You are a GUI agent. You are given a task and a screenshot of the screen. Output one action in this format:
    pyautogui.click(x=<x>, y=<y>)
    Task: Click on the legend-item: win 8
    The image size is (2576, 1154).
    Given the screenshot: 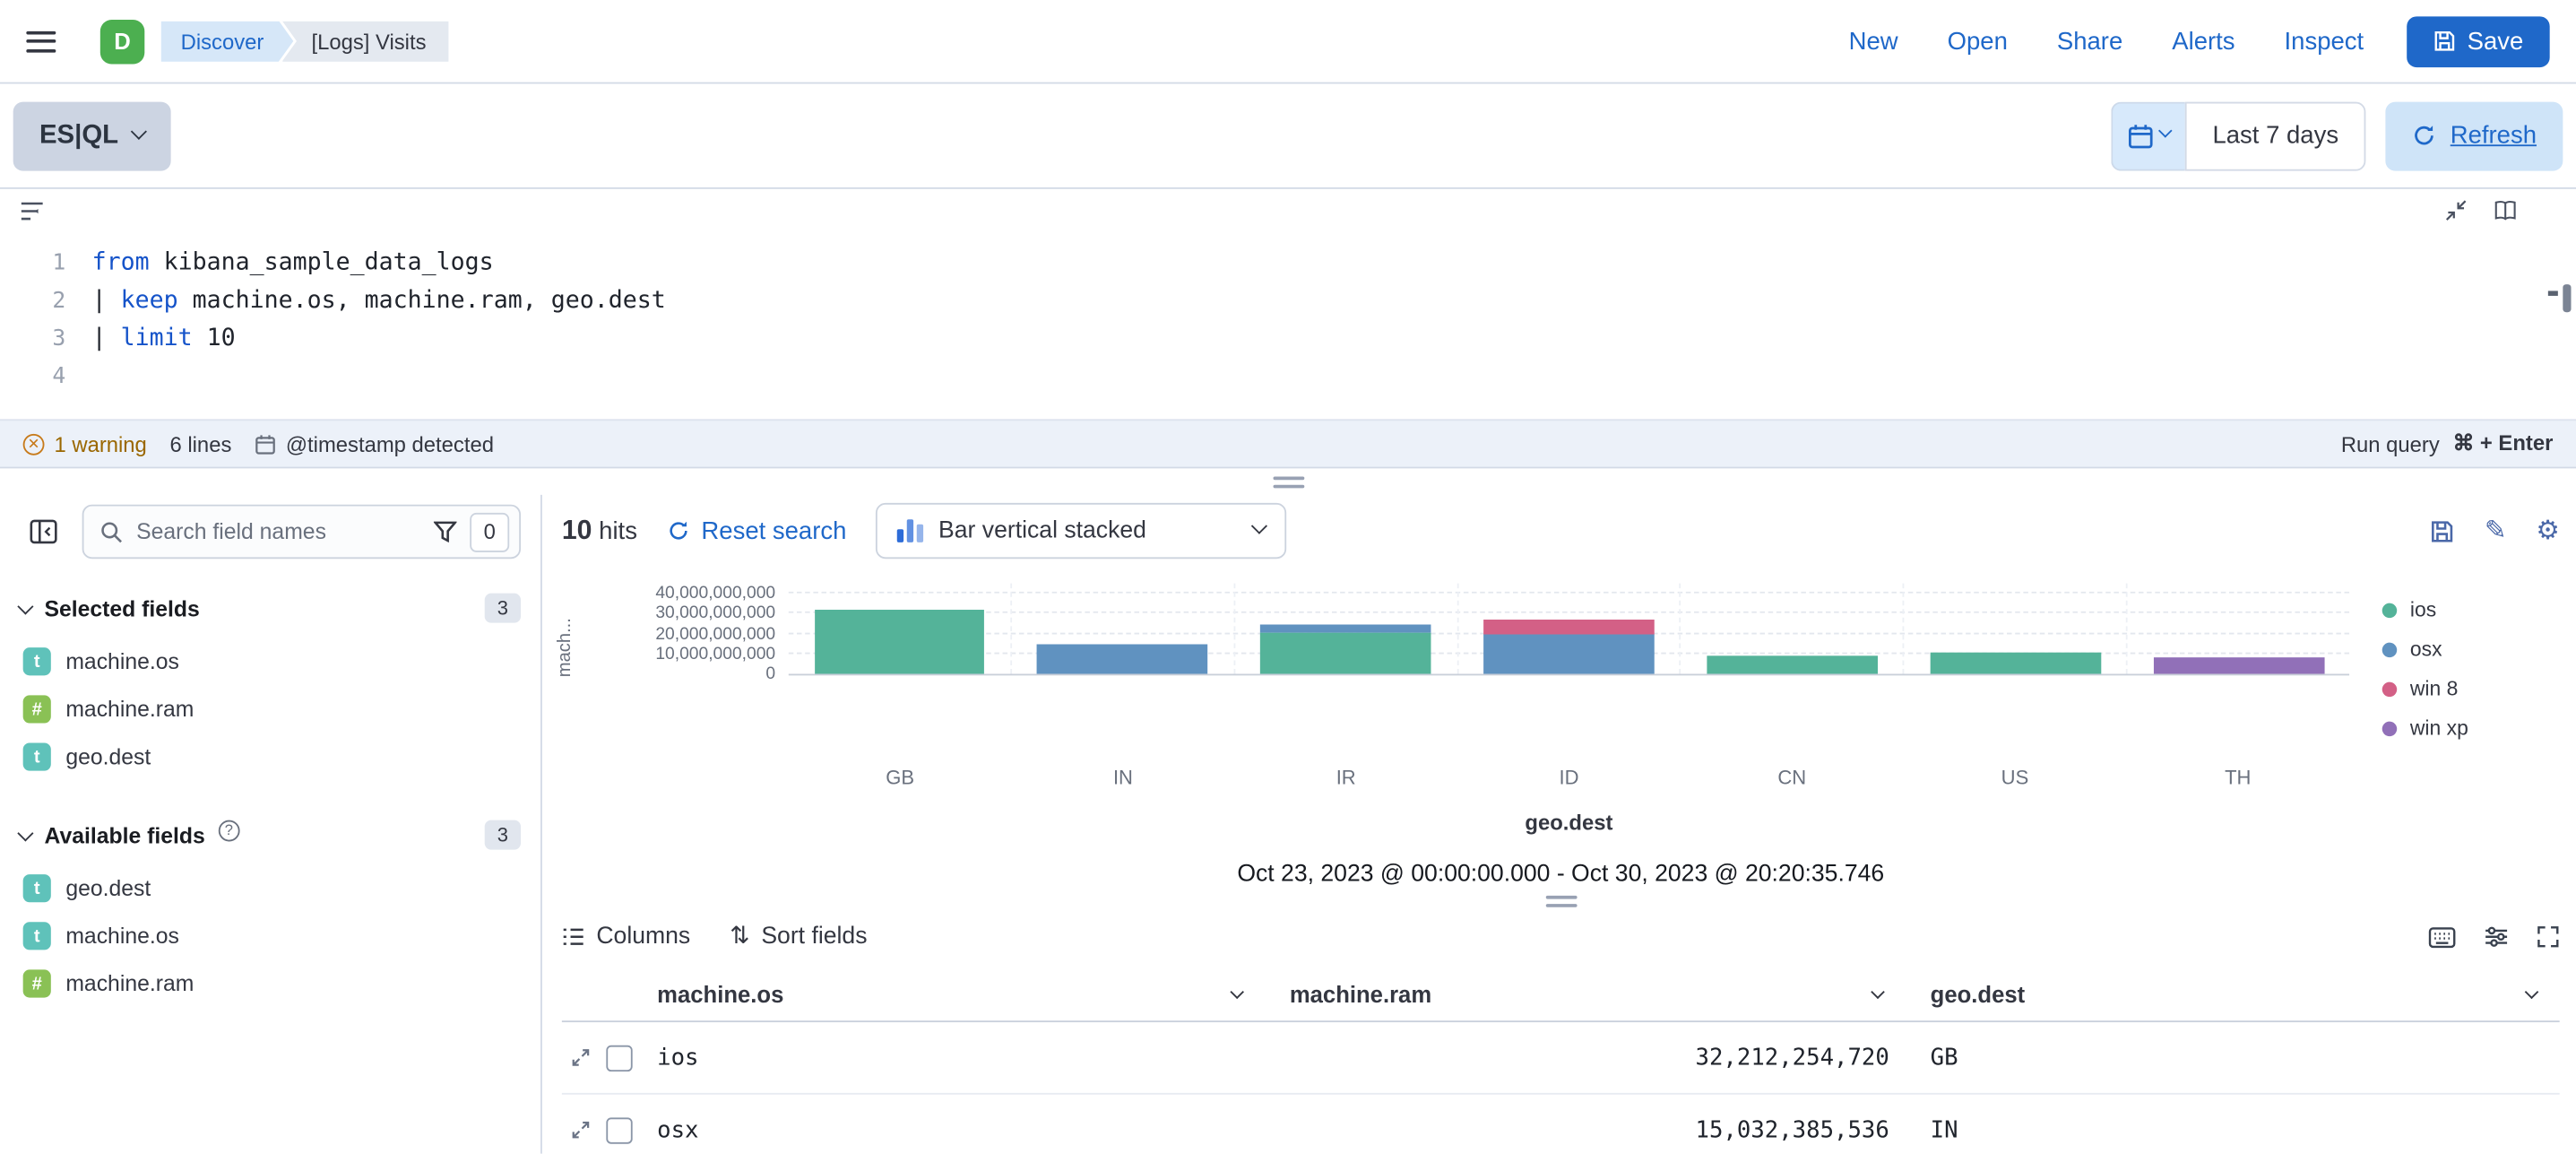 What is the action you would take?
    pyautogui.click(x=2471, y=688)
    